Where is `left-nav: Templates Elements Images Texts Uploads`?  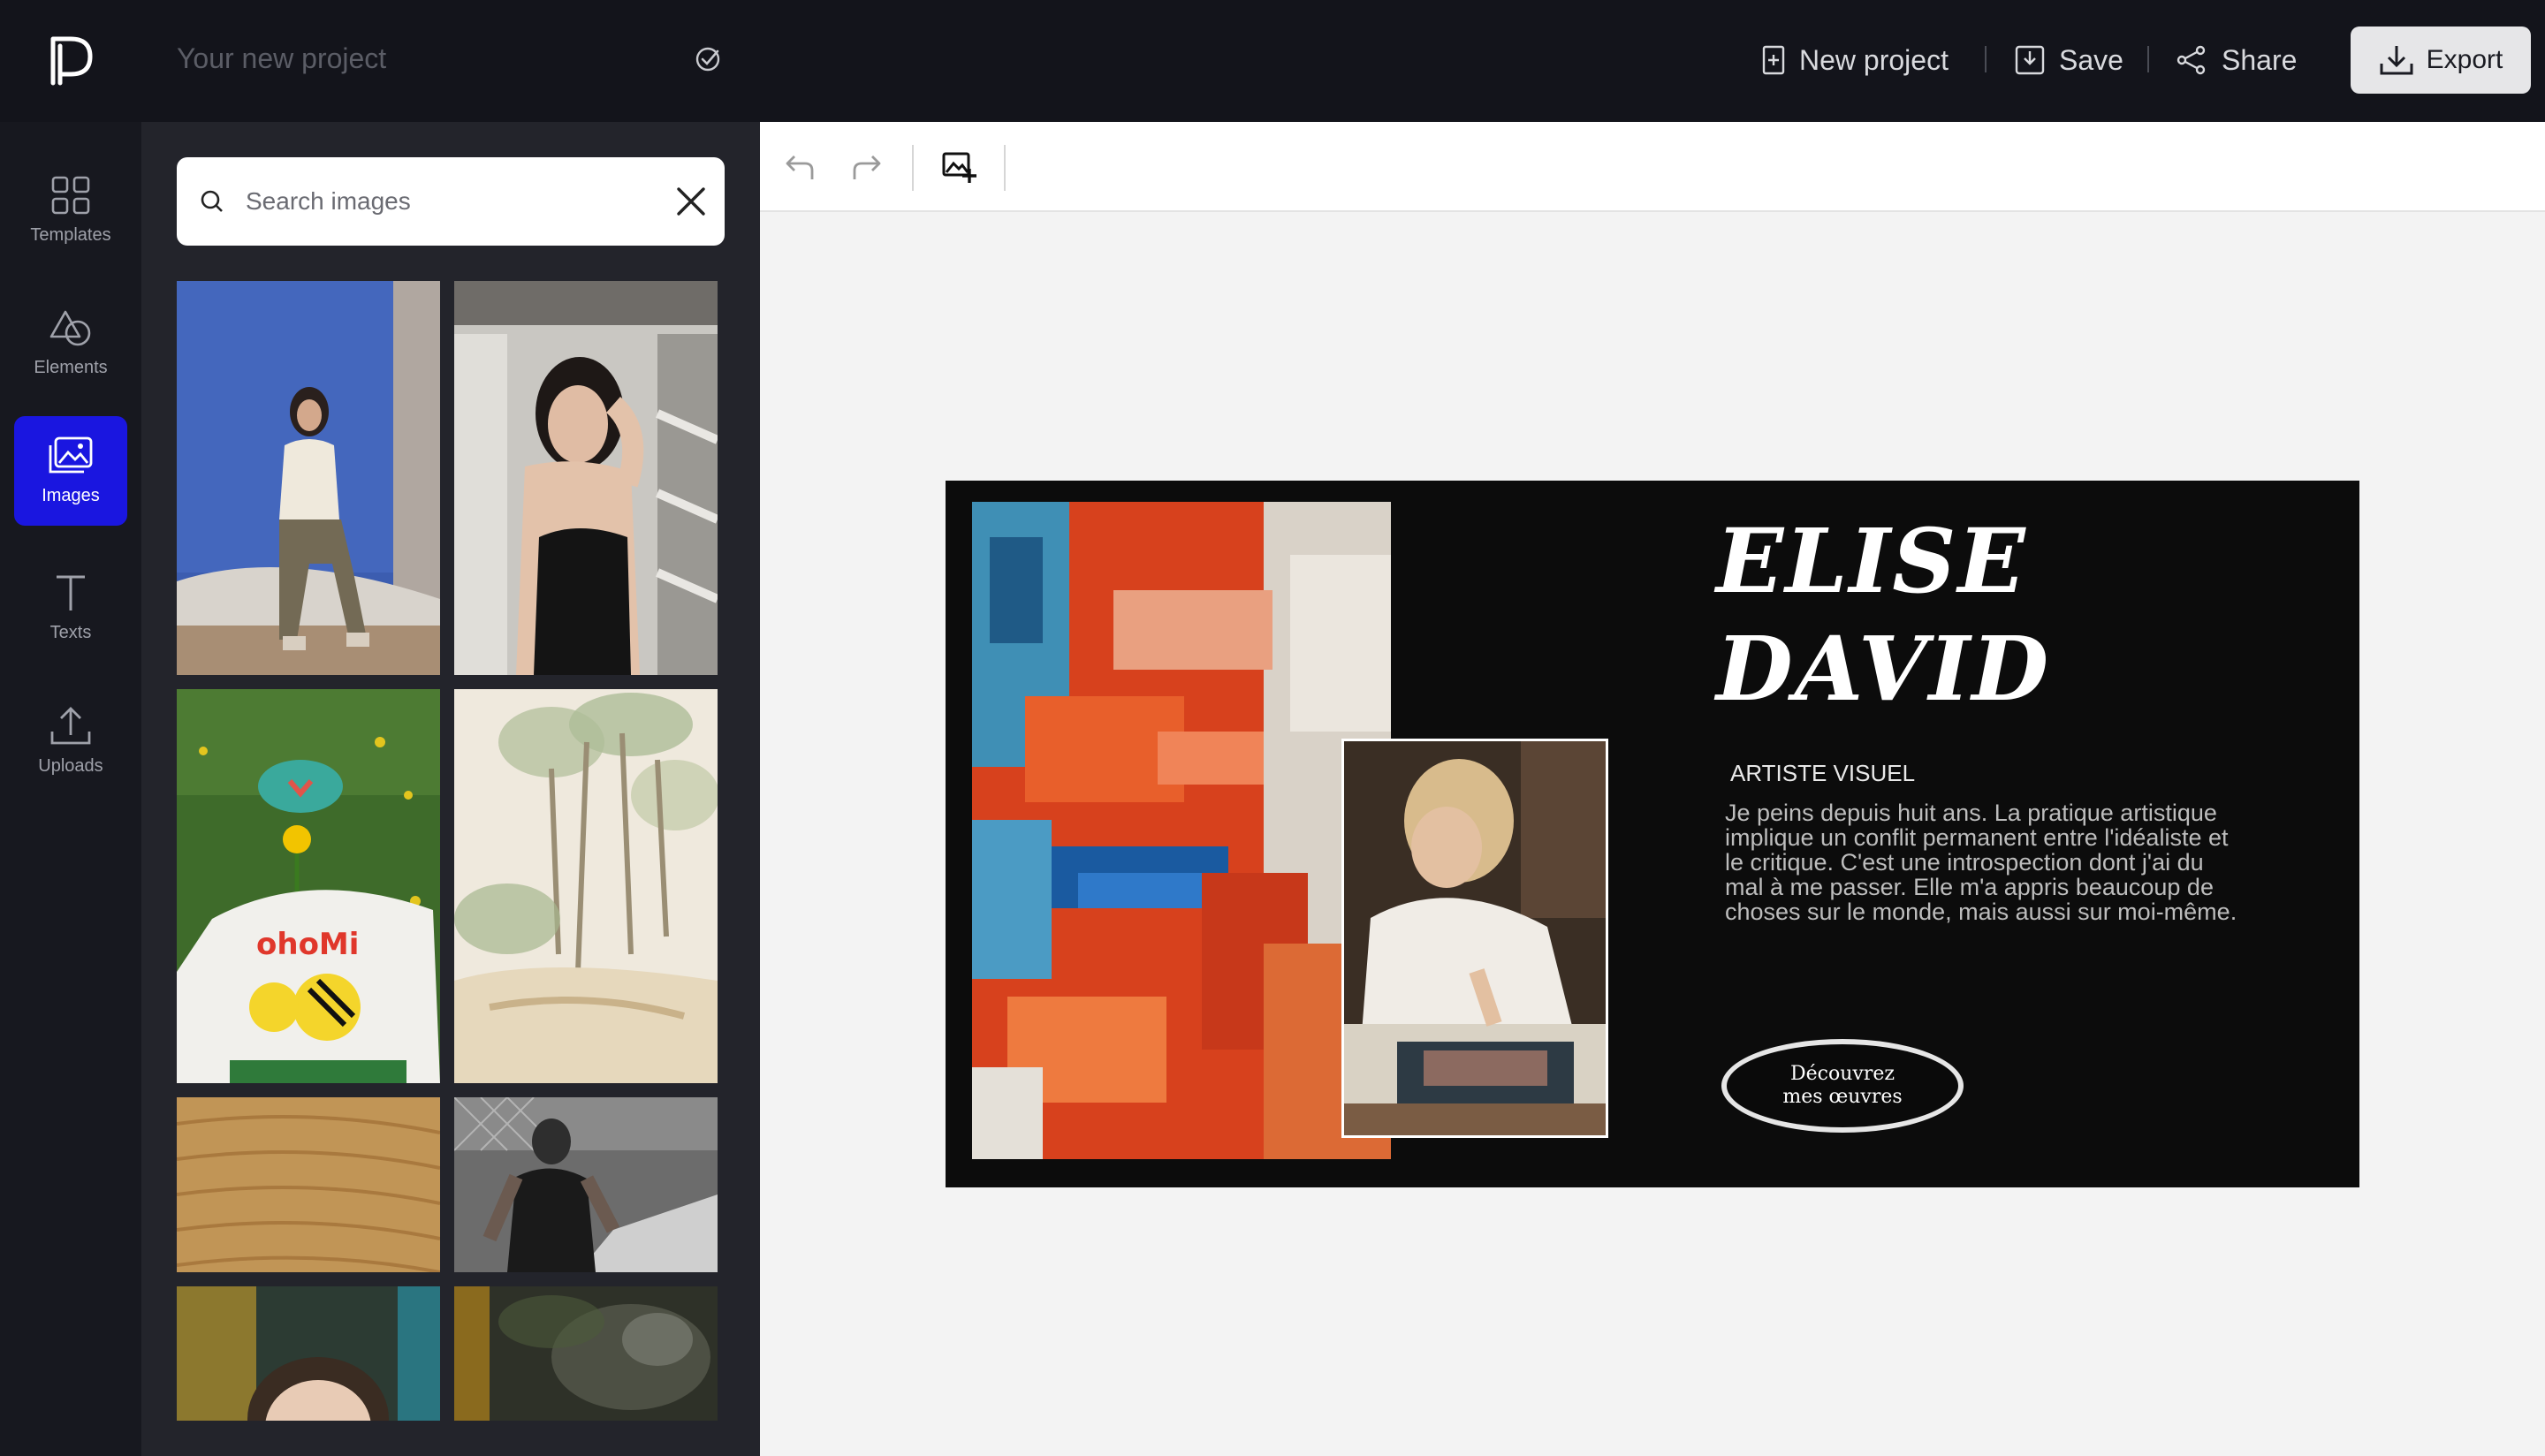 left-nav: Templates Elements Images Texts Uploads is located at coordinates (70, 789).